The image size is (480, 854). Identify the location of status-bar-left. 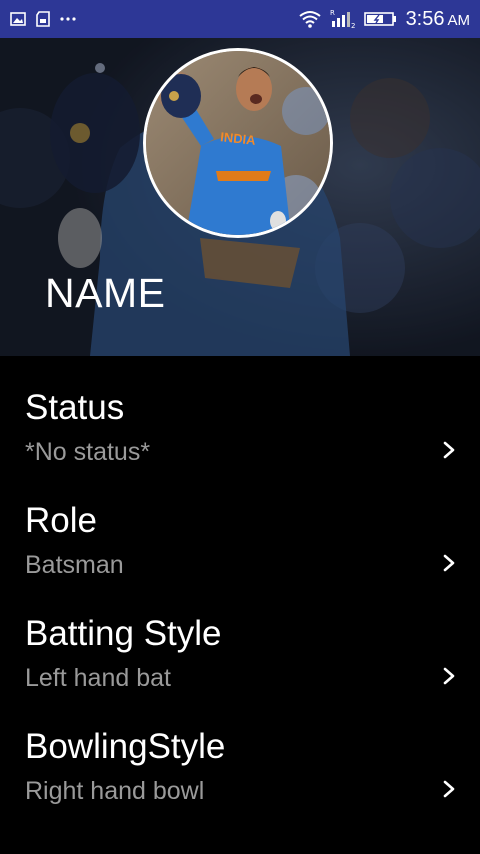
(43, 19).